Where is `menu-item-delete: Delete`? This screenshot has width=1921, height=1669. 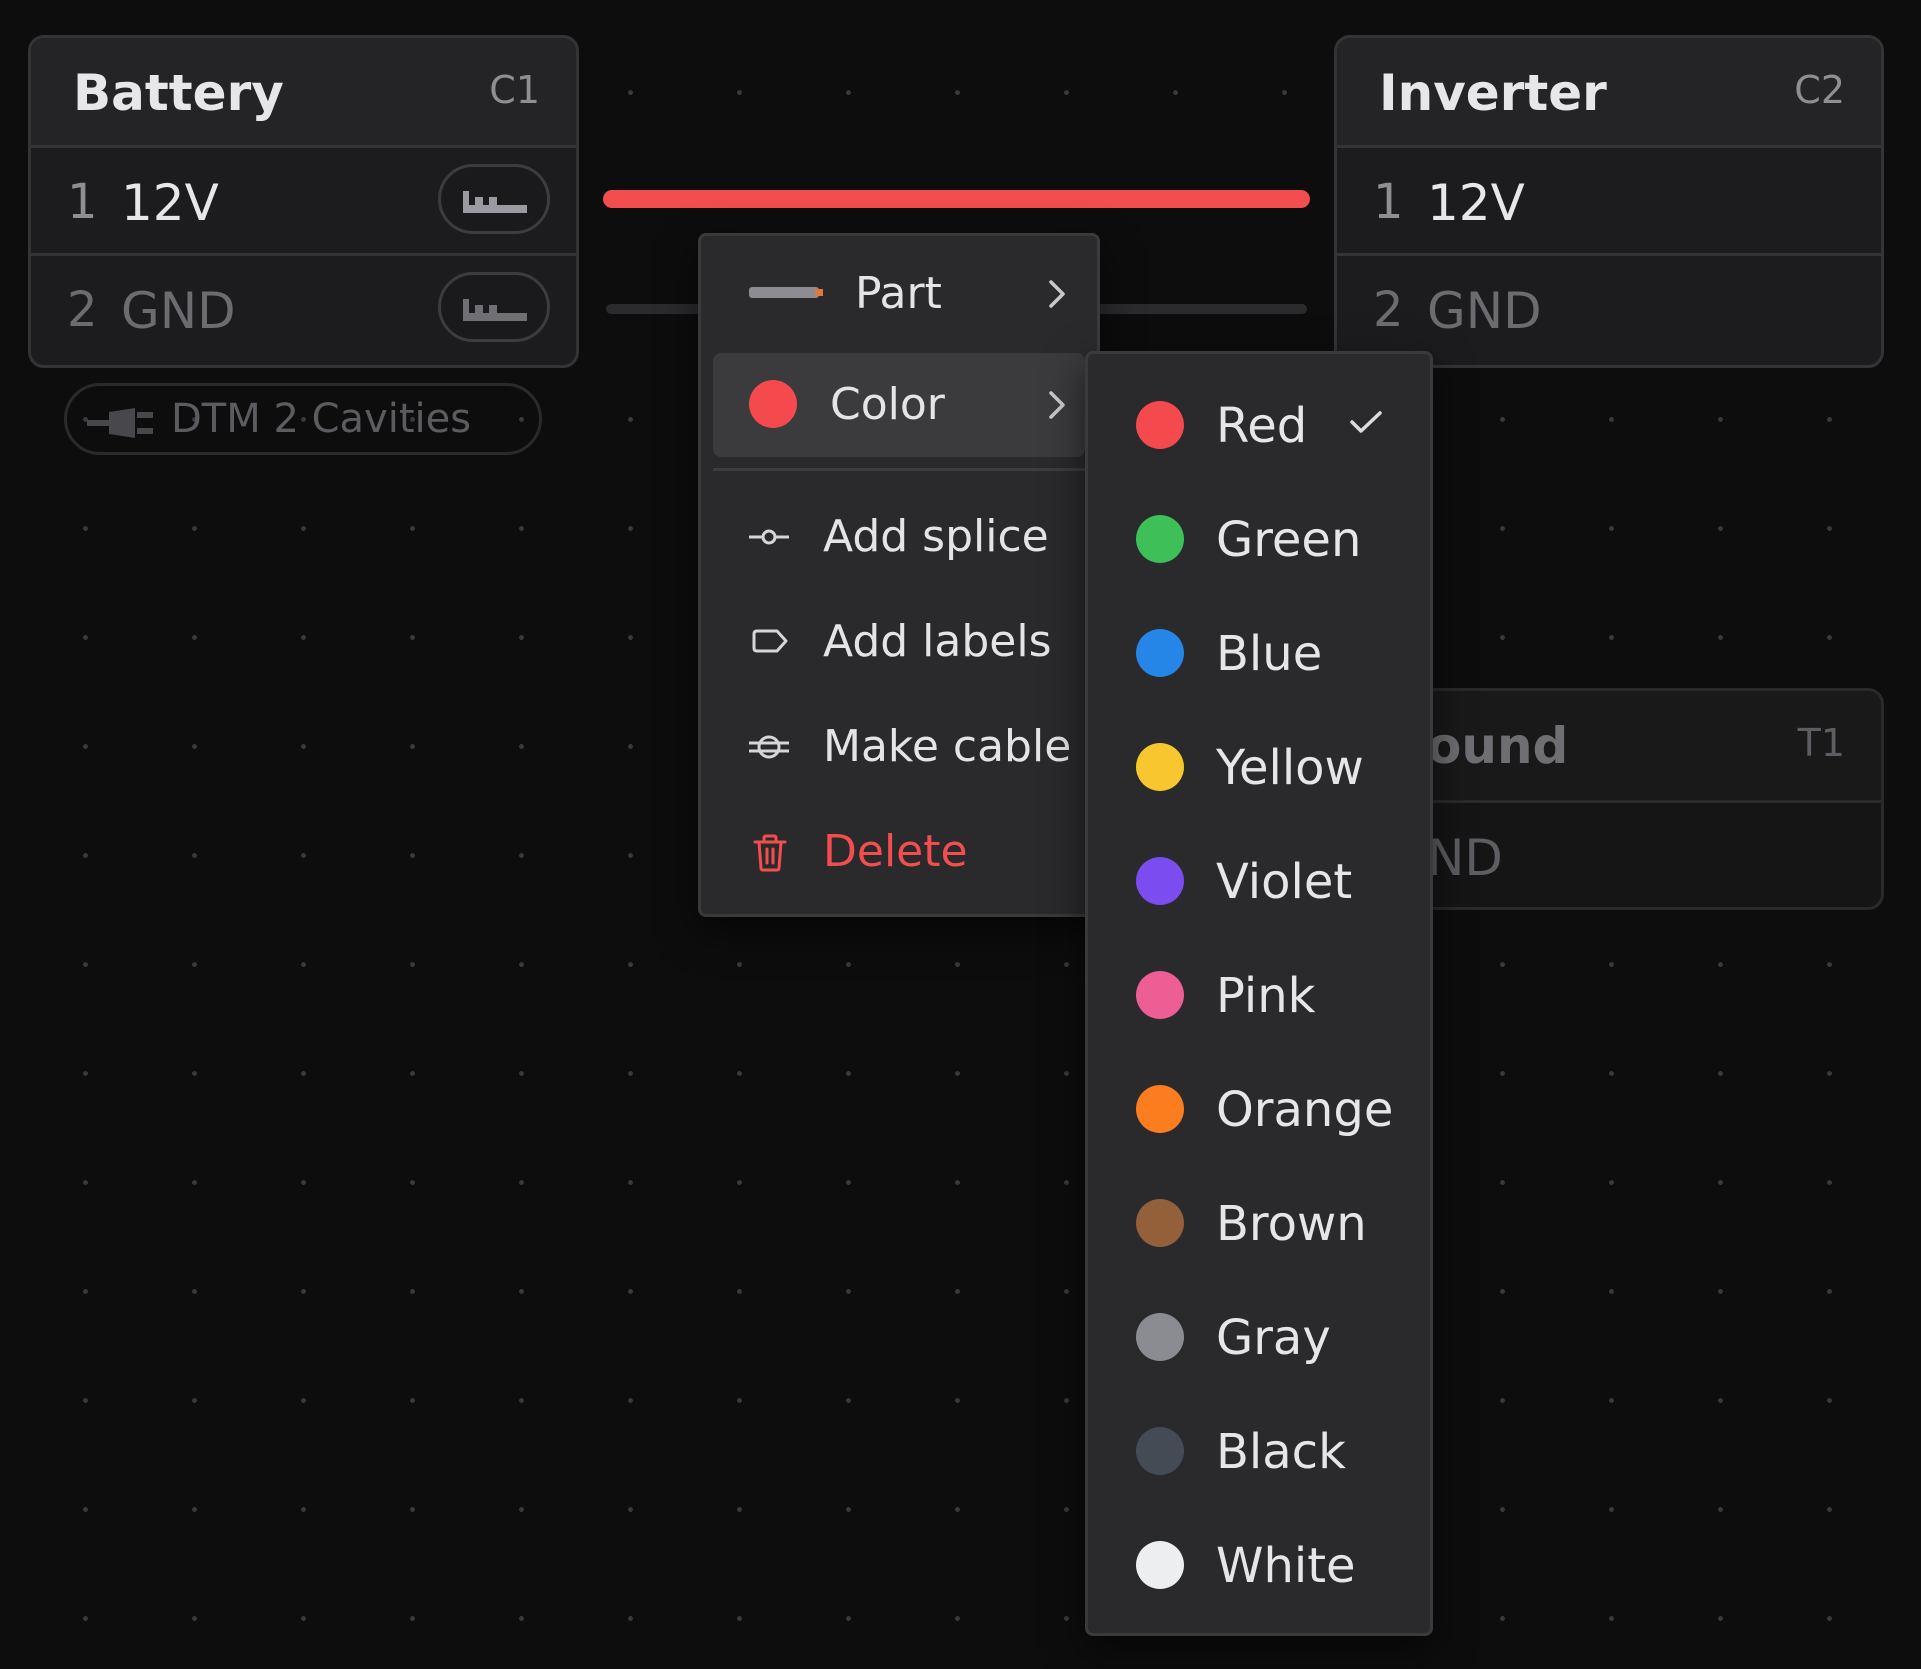
menu-item-delete: Delete is located at coordinates (899, 852).